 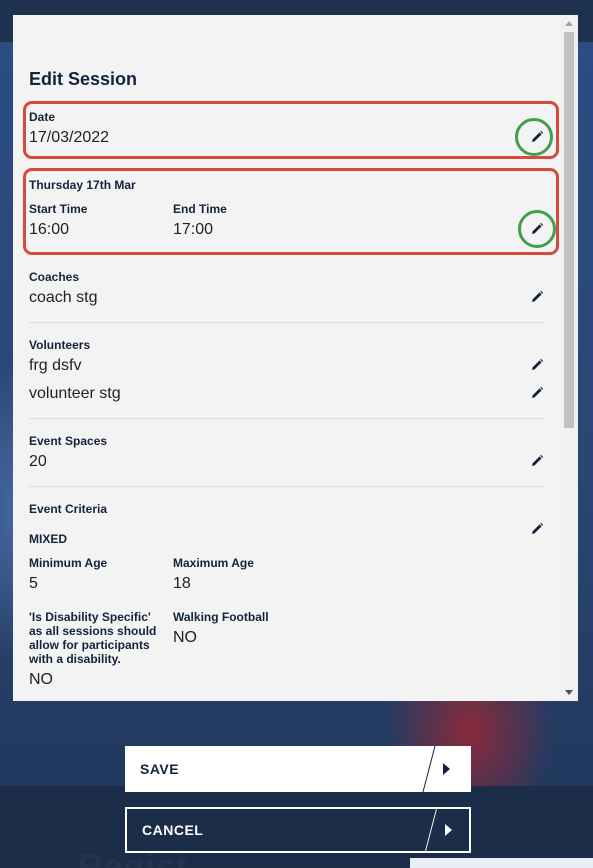 What do you see at coordinates (298, 769) in the screenshot?
I see `save-button: SAVE` at bounding box center [298, 769].